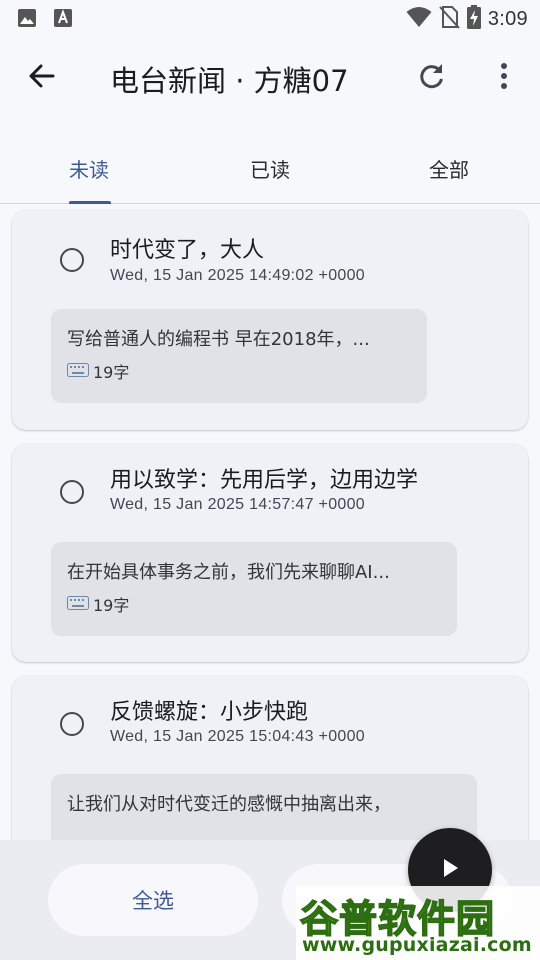  I want to click on tab-bar: 未读 已读 全部, so click(270, 171).